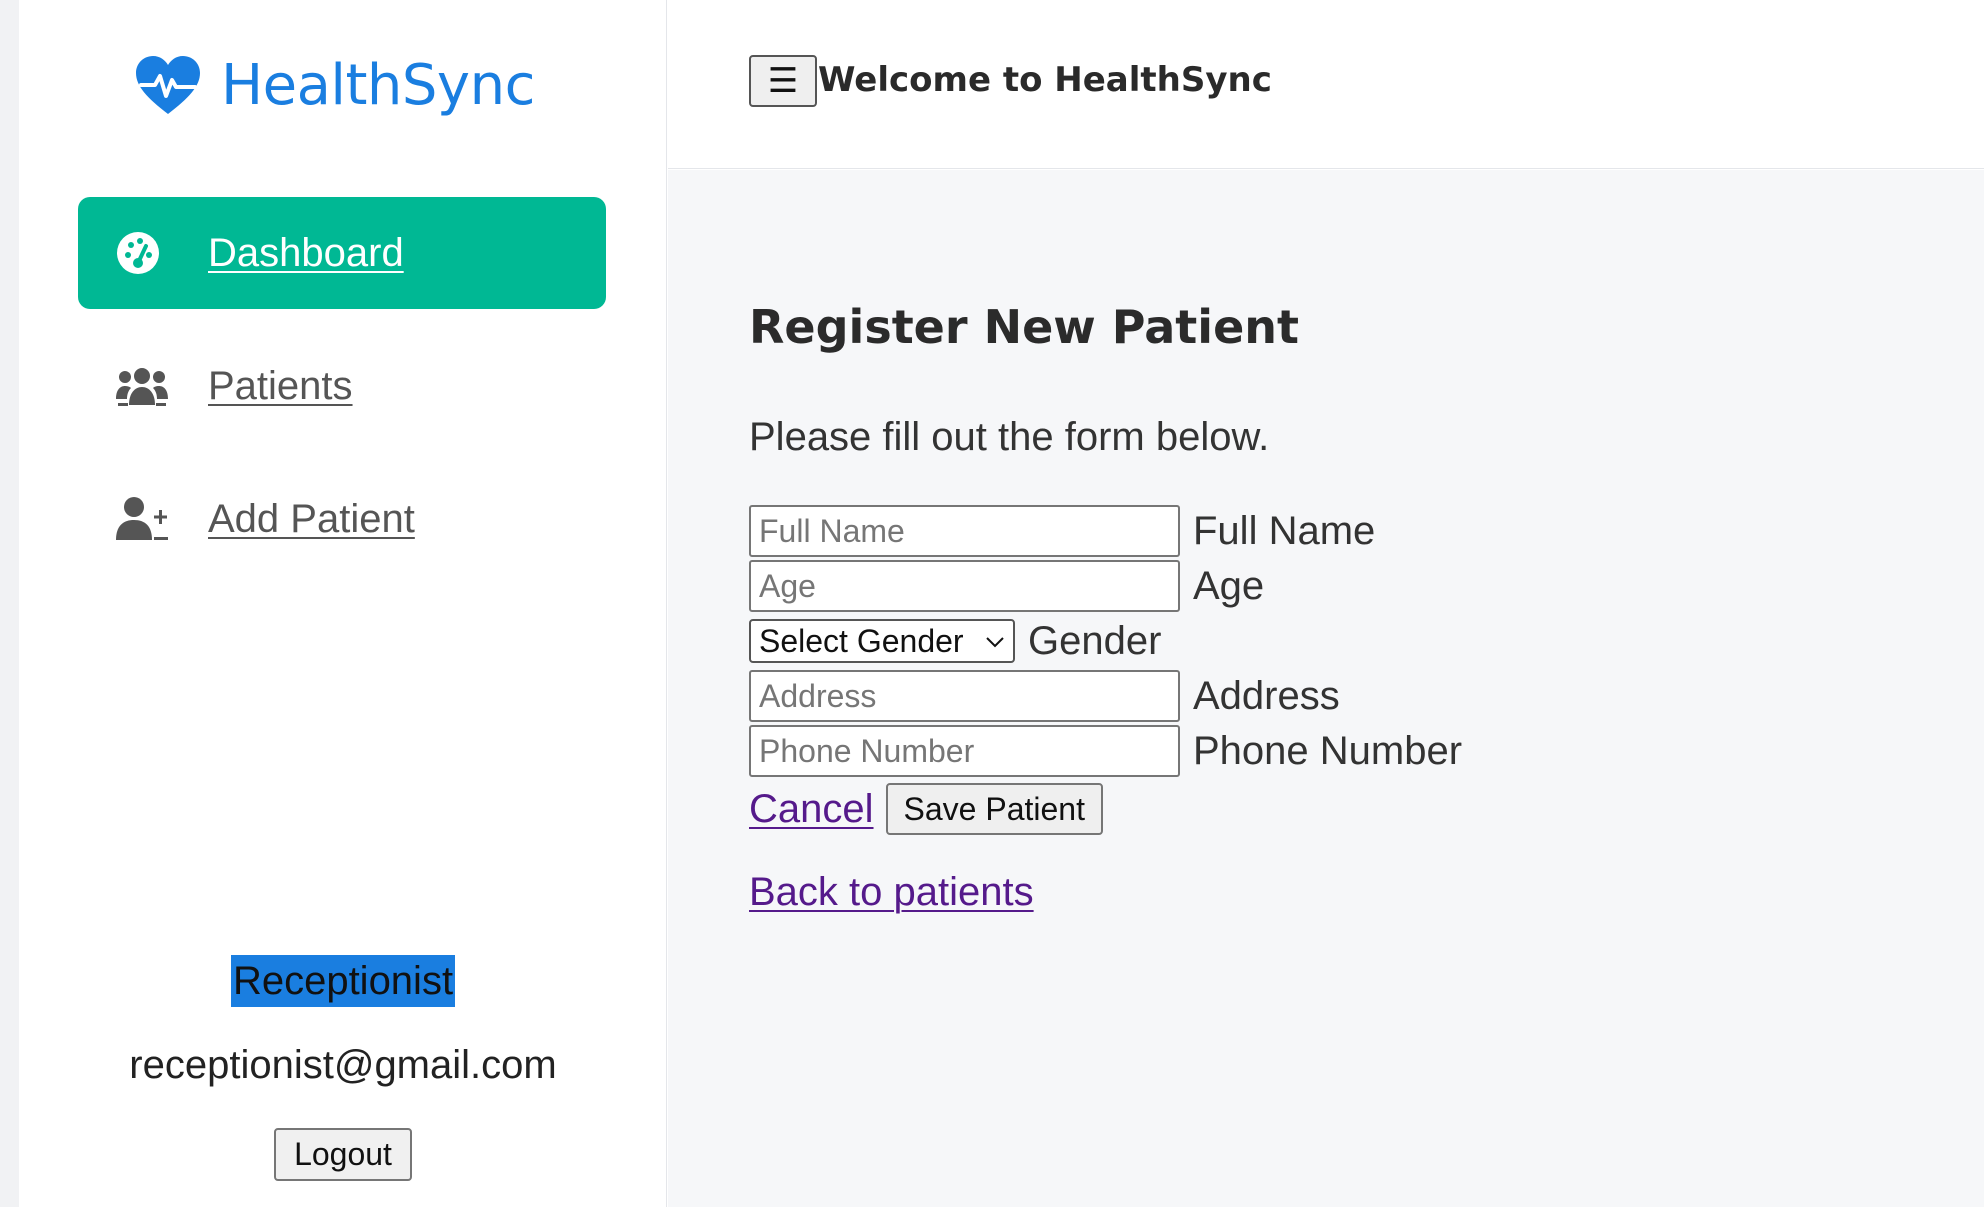 This screenshot has height=1207, width=1984. Describe the element at coordinates (343, 981) in the screenshot. I see `user-role: Receptionist` at that location.